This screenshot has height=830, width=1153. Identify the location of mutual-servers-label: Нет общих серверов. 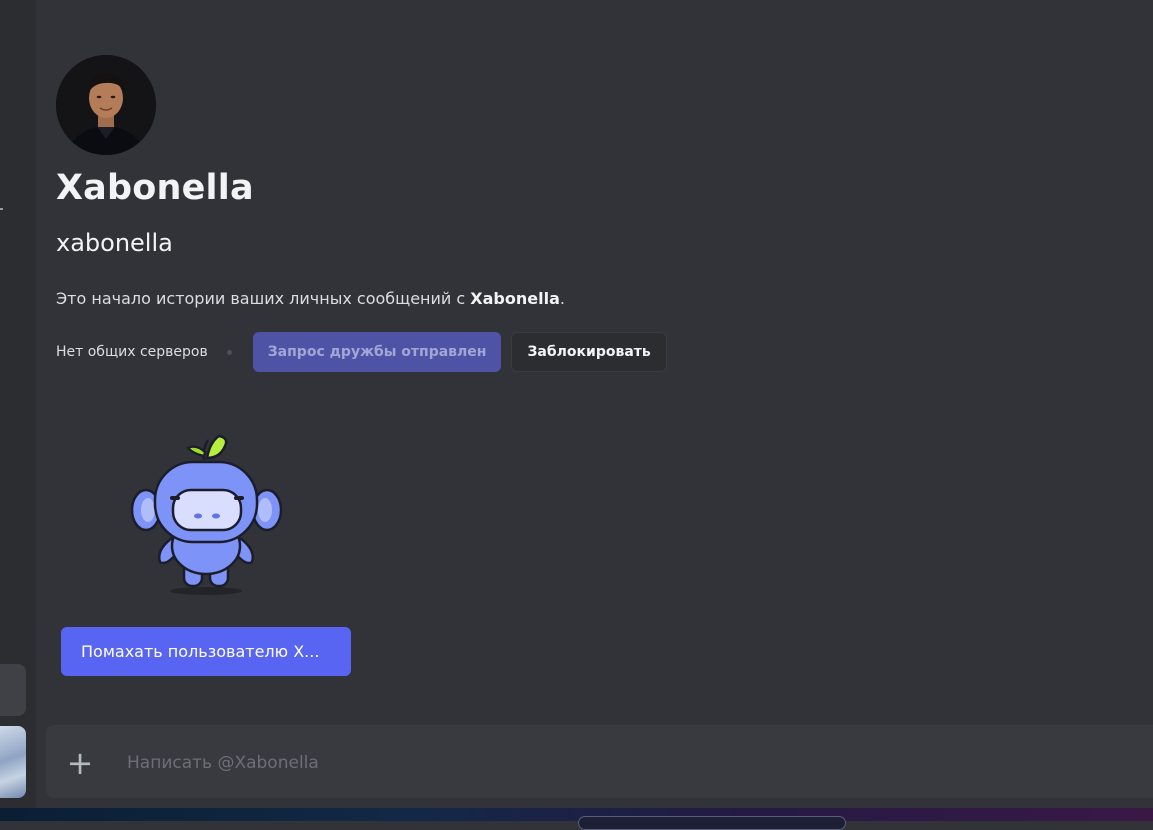
(132, 352).